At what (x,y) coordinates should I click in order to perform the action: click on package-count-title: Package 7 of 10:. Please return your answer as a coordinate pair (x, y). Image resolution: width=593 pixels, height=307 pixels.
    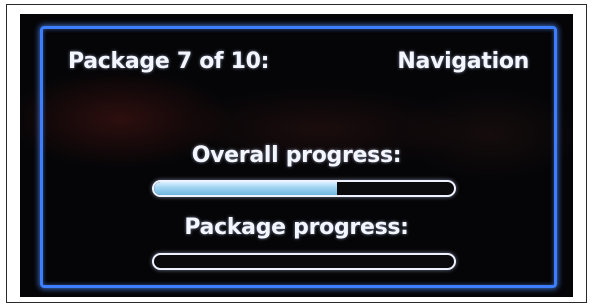
    Looking at the image, I should click on (169, 61).